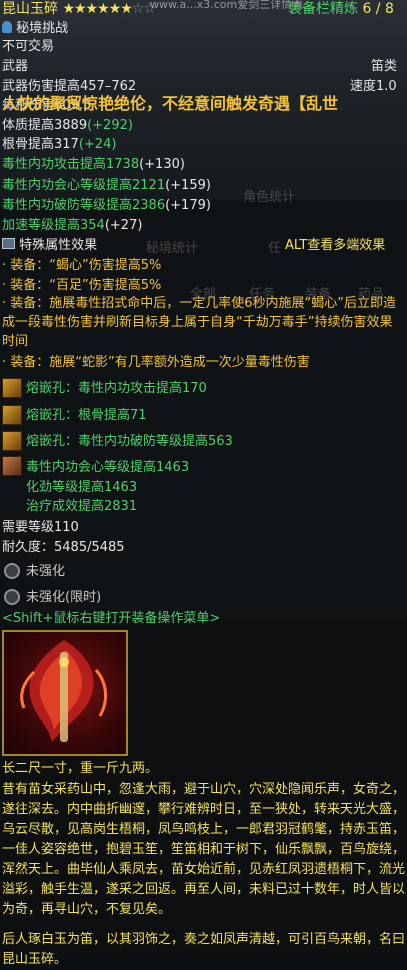 The height and width of the screenshot is (970, 407). I want to click on stat-bonus: (+27), so click(123, 225).